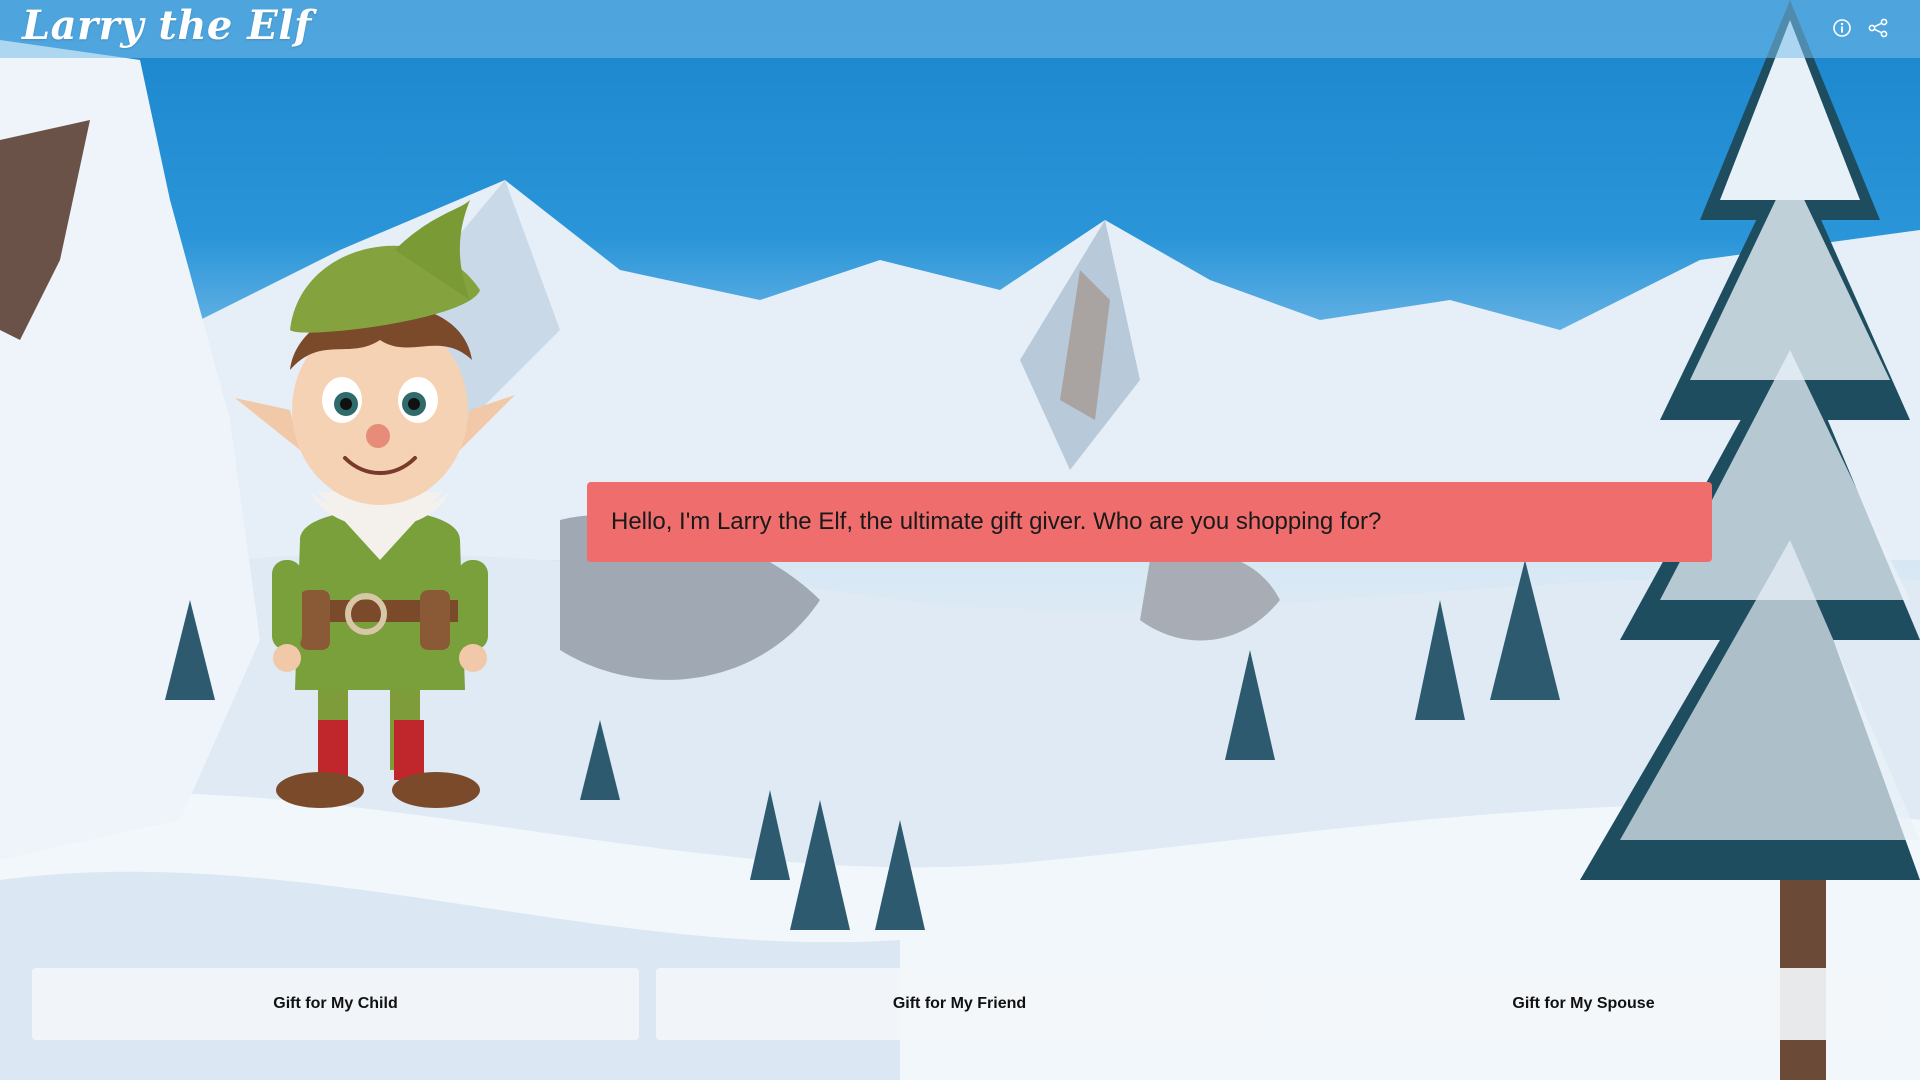 Image resolution: width=1920 pixels, height=1080 pixels. Describe the element at coordinates (960, 29) in the screenshot. I see `top-bar: Larry the Elf` at that location.